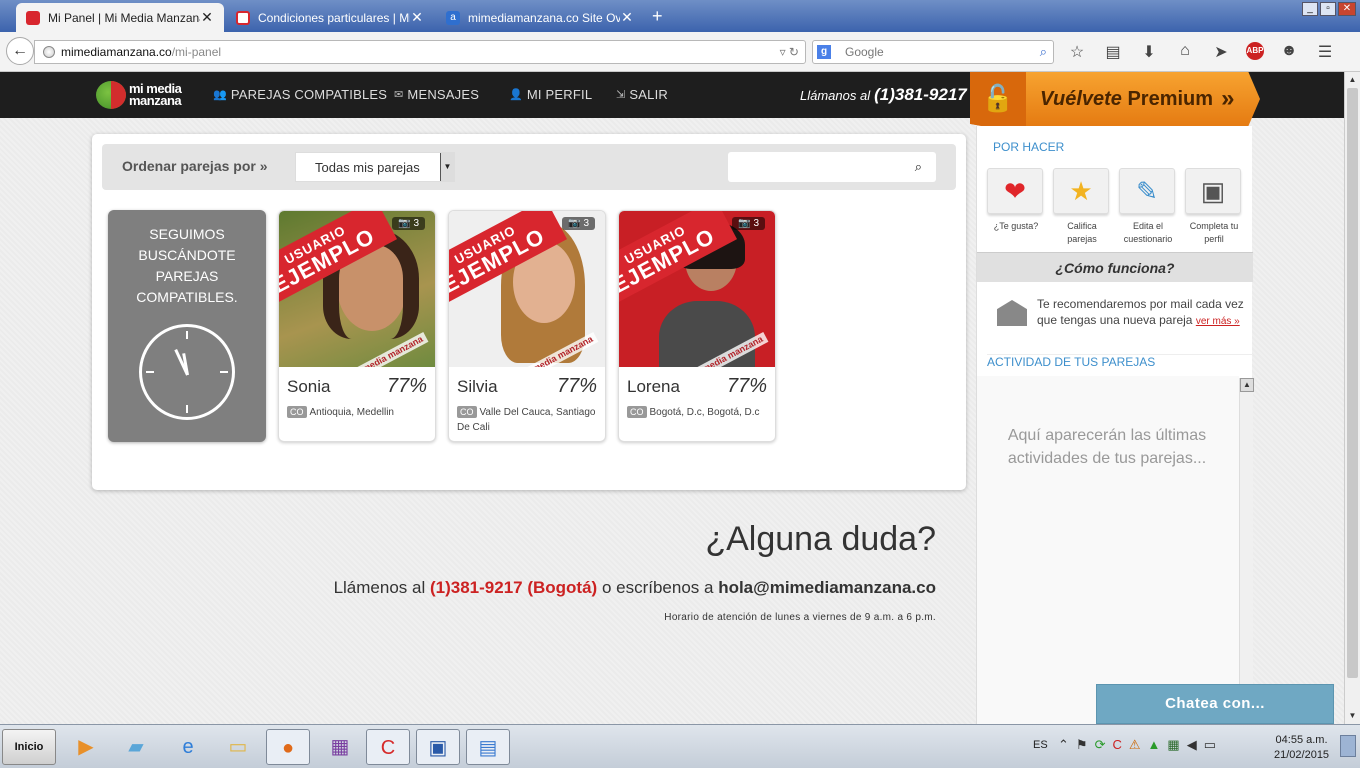  Describe the element at coordinates (375, 167) in the screenshot. I see `sort-select: Todas mis parejas ▼` at that location.